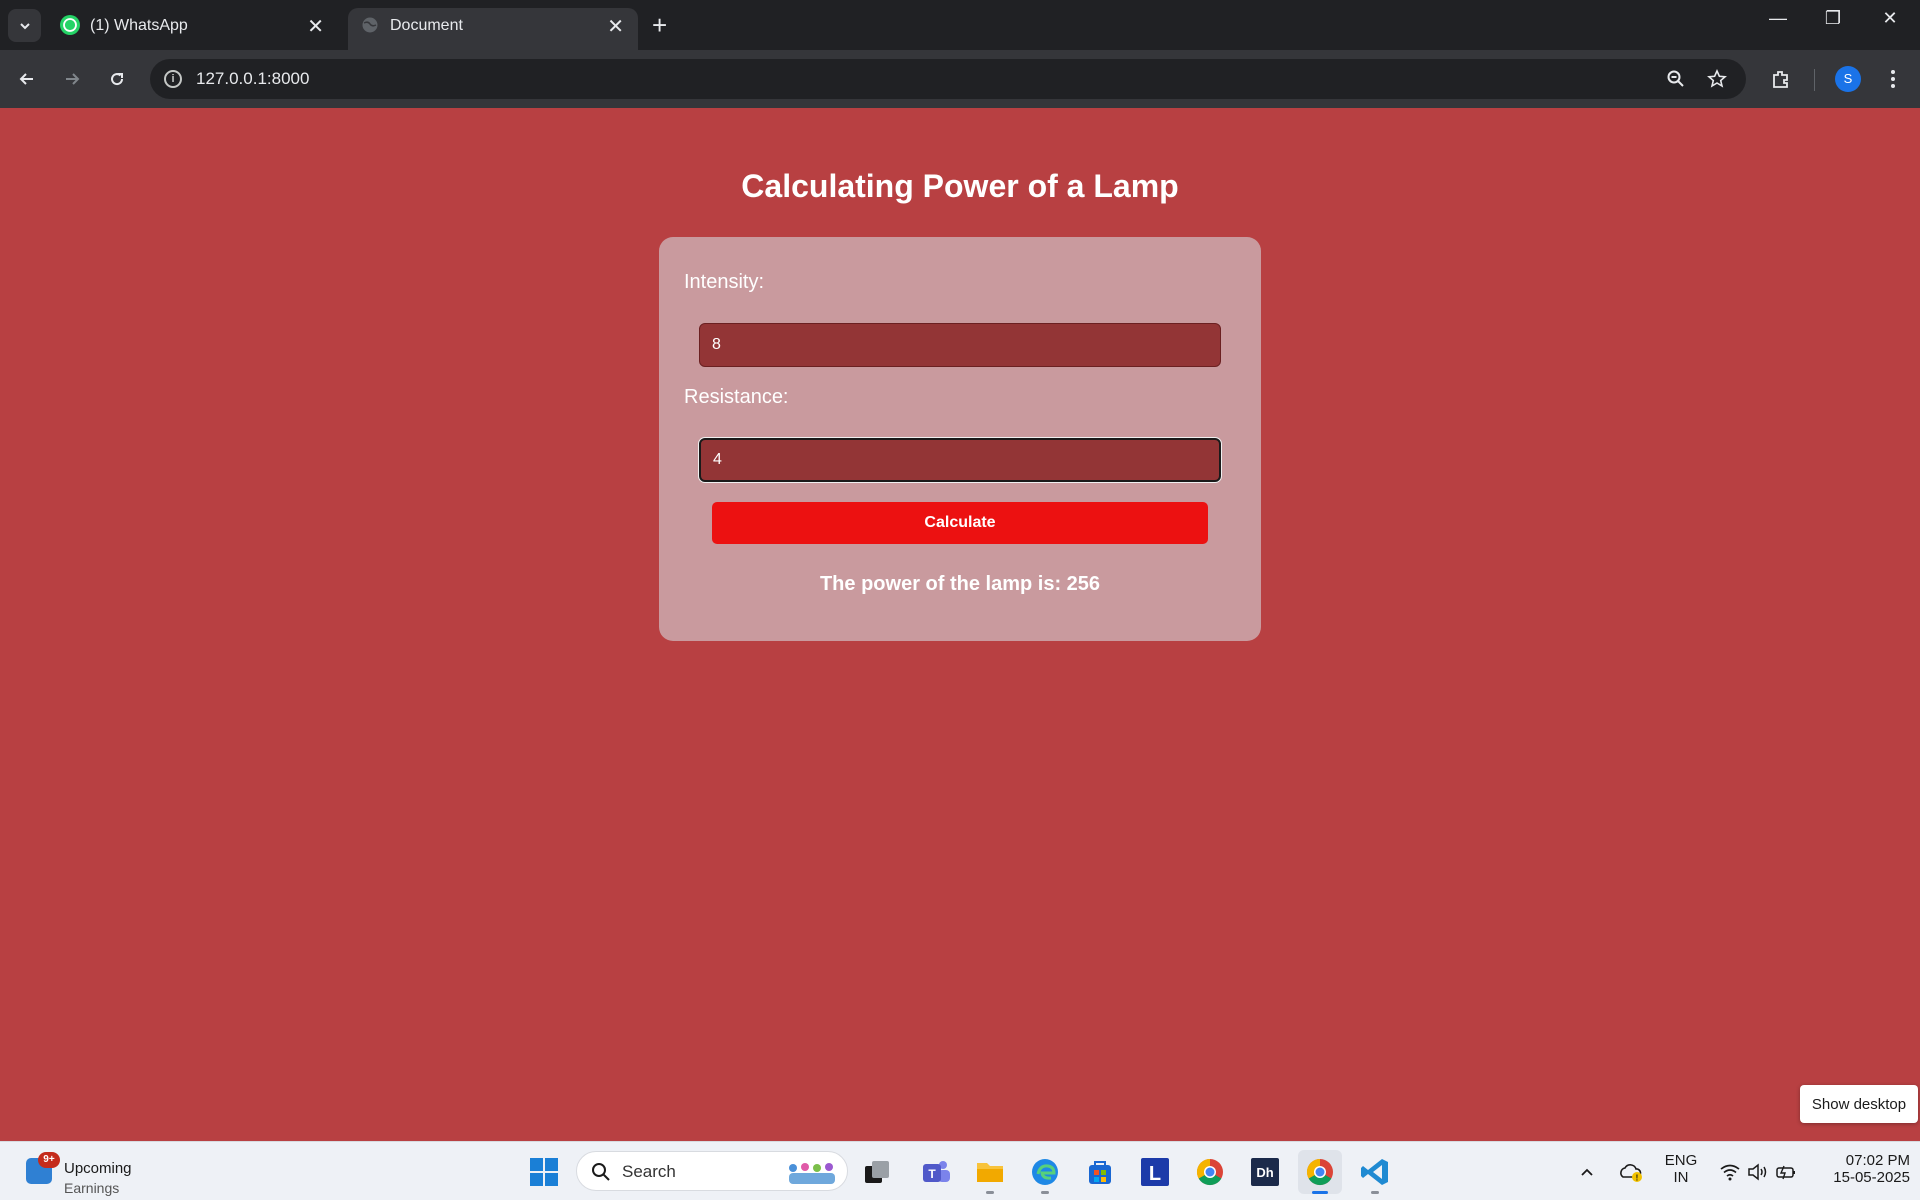 This screenshot has height=1200, width=1920. I want to click on arrow-left-icon, so click(26, 79).